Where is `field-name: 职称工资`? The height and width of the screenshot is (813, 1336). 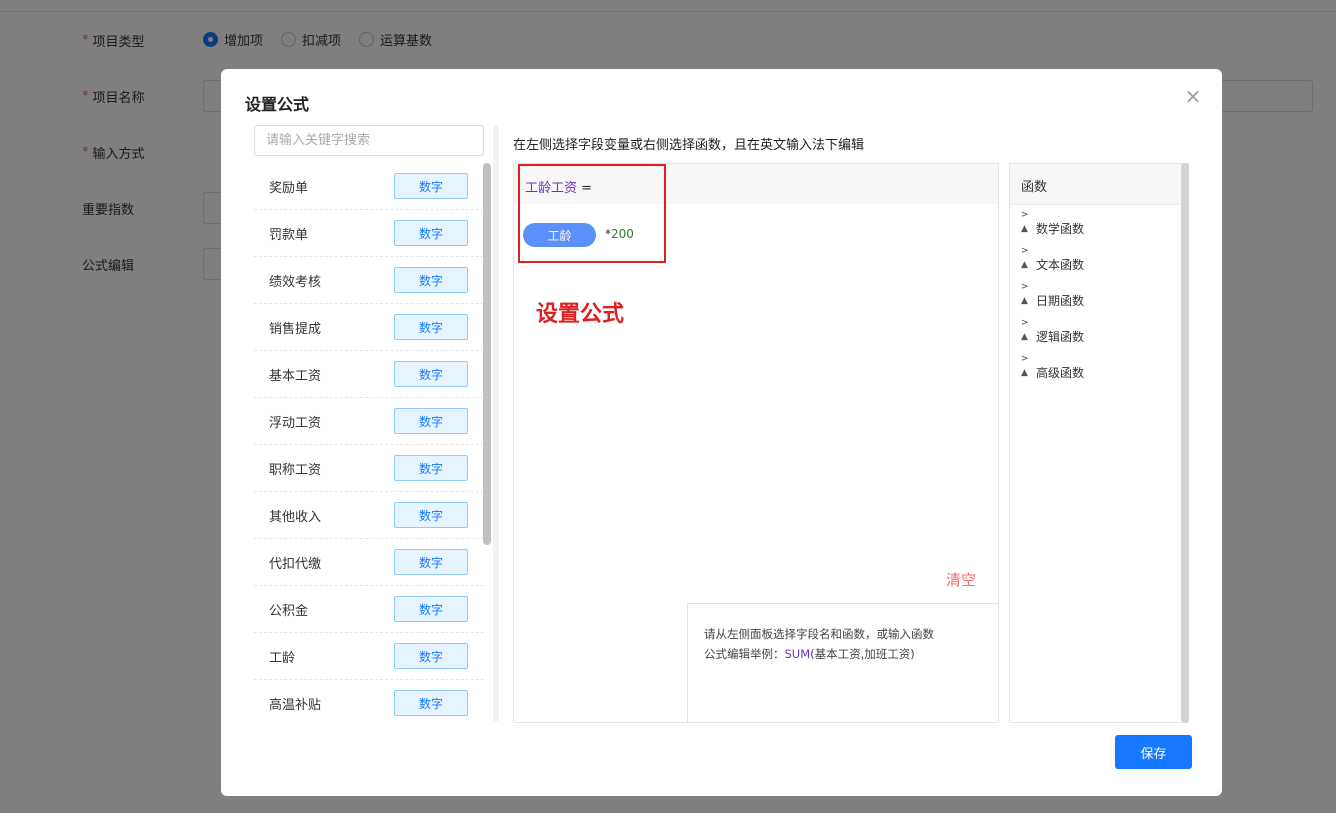
field-name: 职称工资 is located at coordinates (295, 470).